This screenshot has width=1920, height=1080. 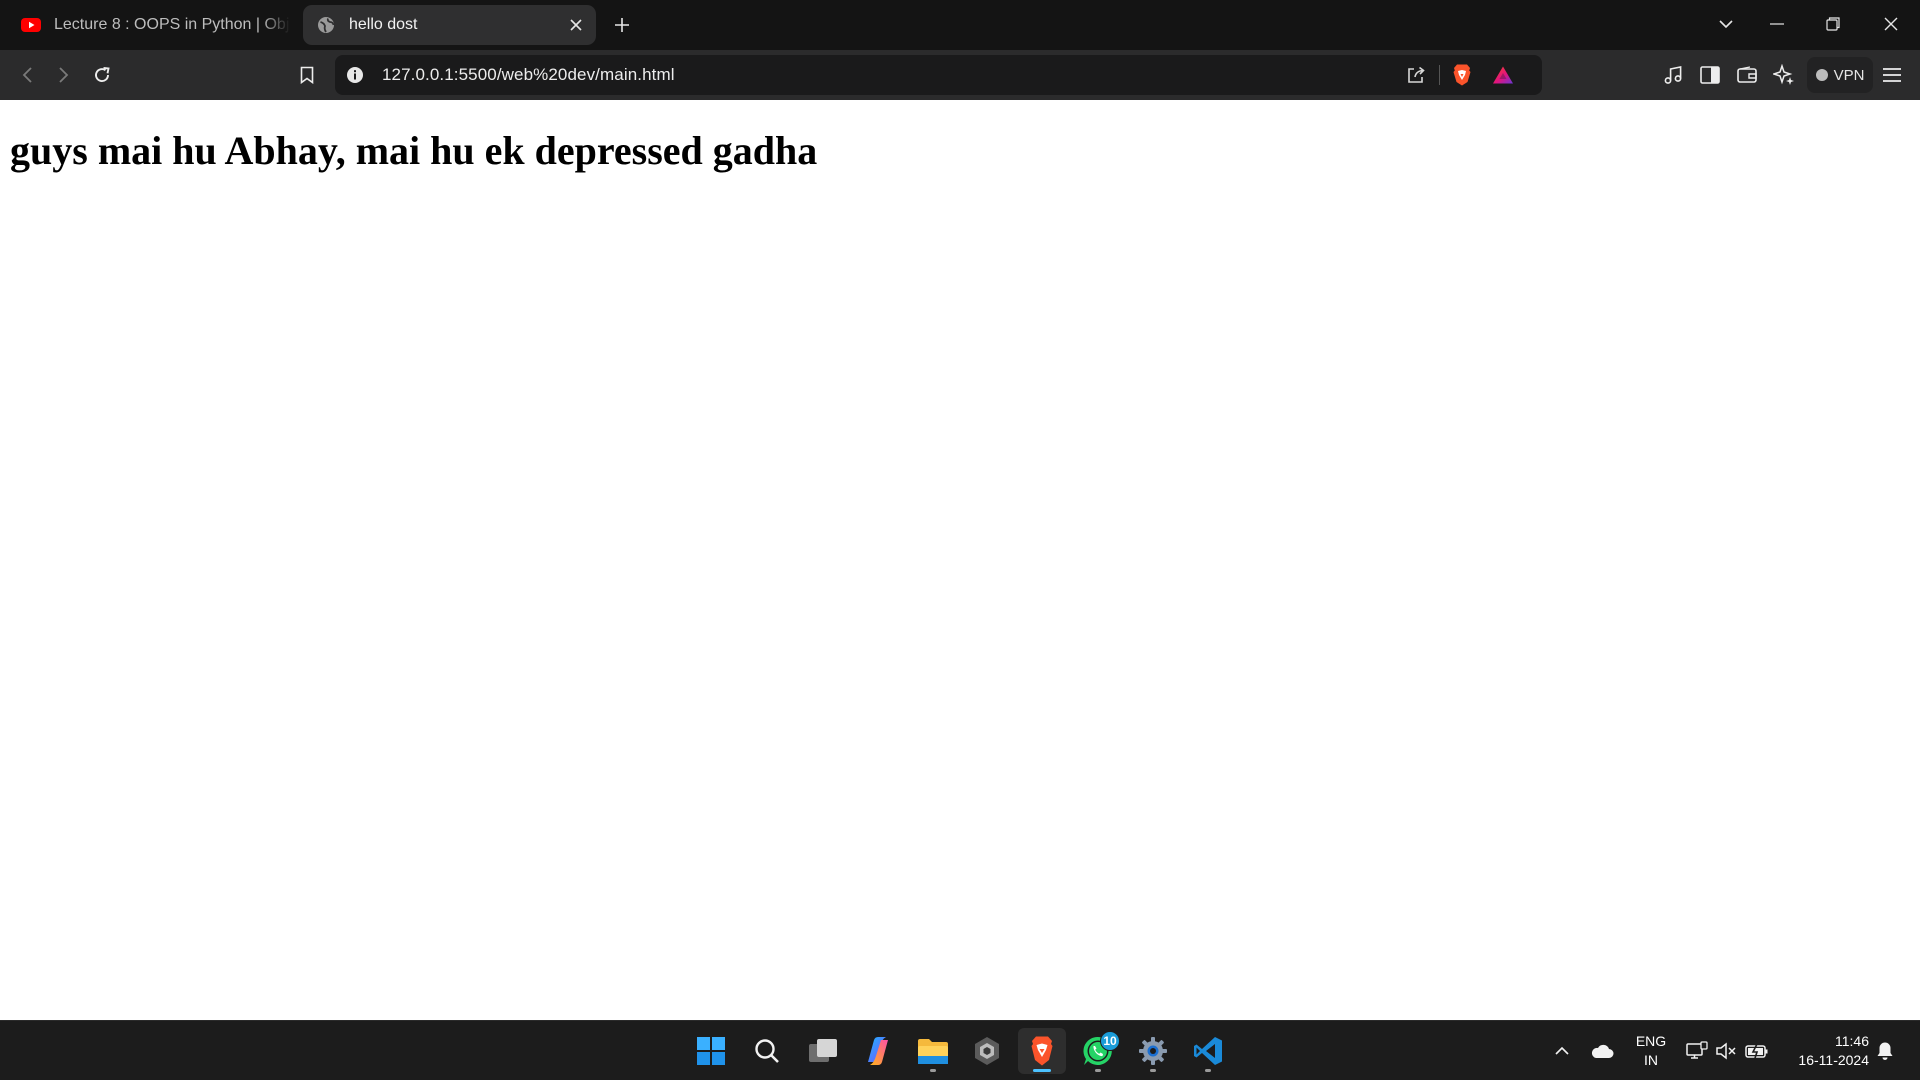 I want to click on restore-button, so click(x=1833, y=24).